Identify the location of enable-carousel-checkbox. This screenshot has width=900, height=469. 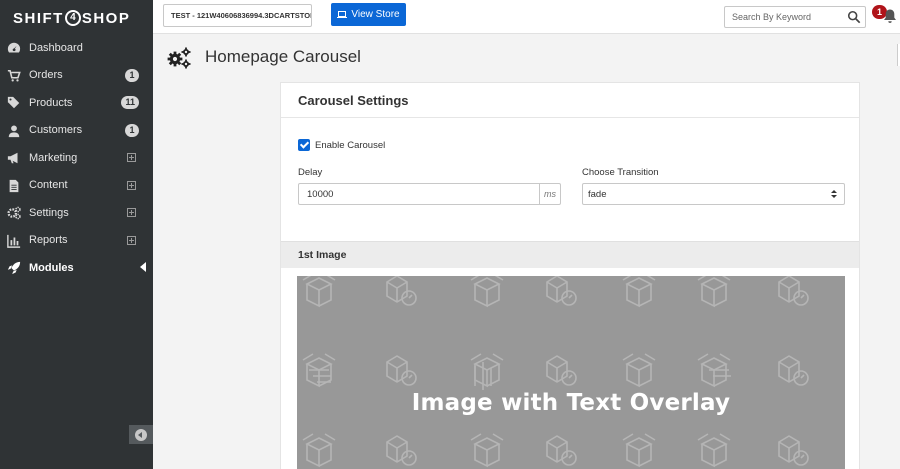
(304, 145).